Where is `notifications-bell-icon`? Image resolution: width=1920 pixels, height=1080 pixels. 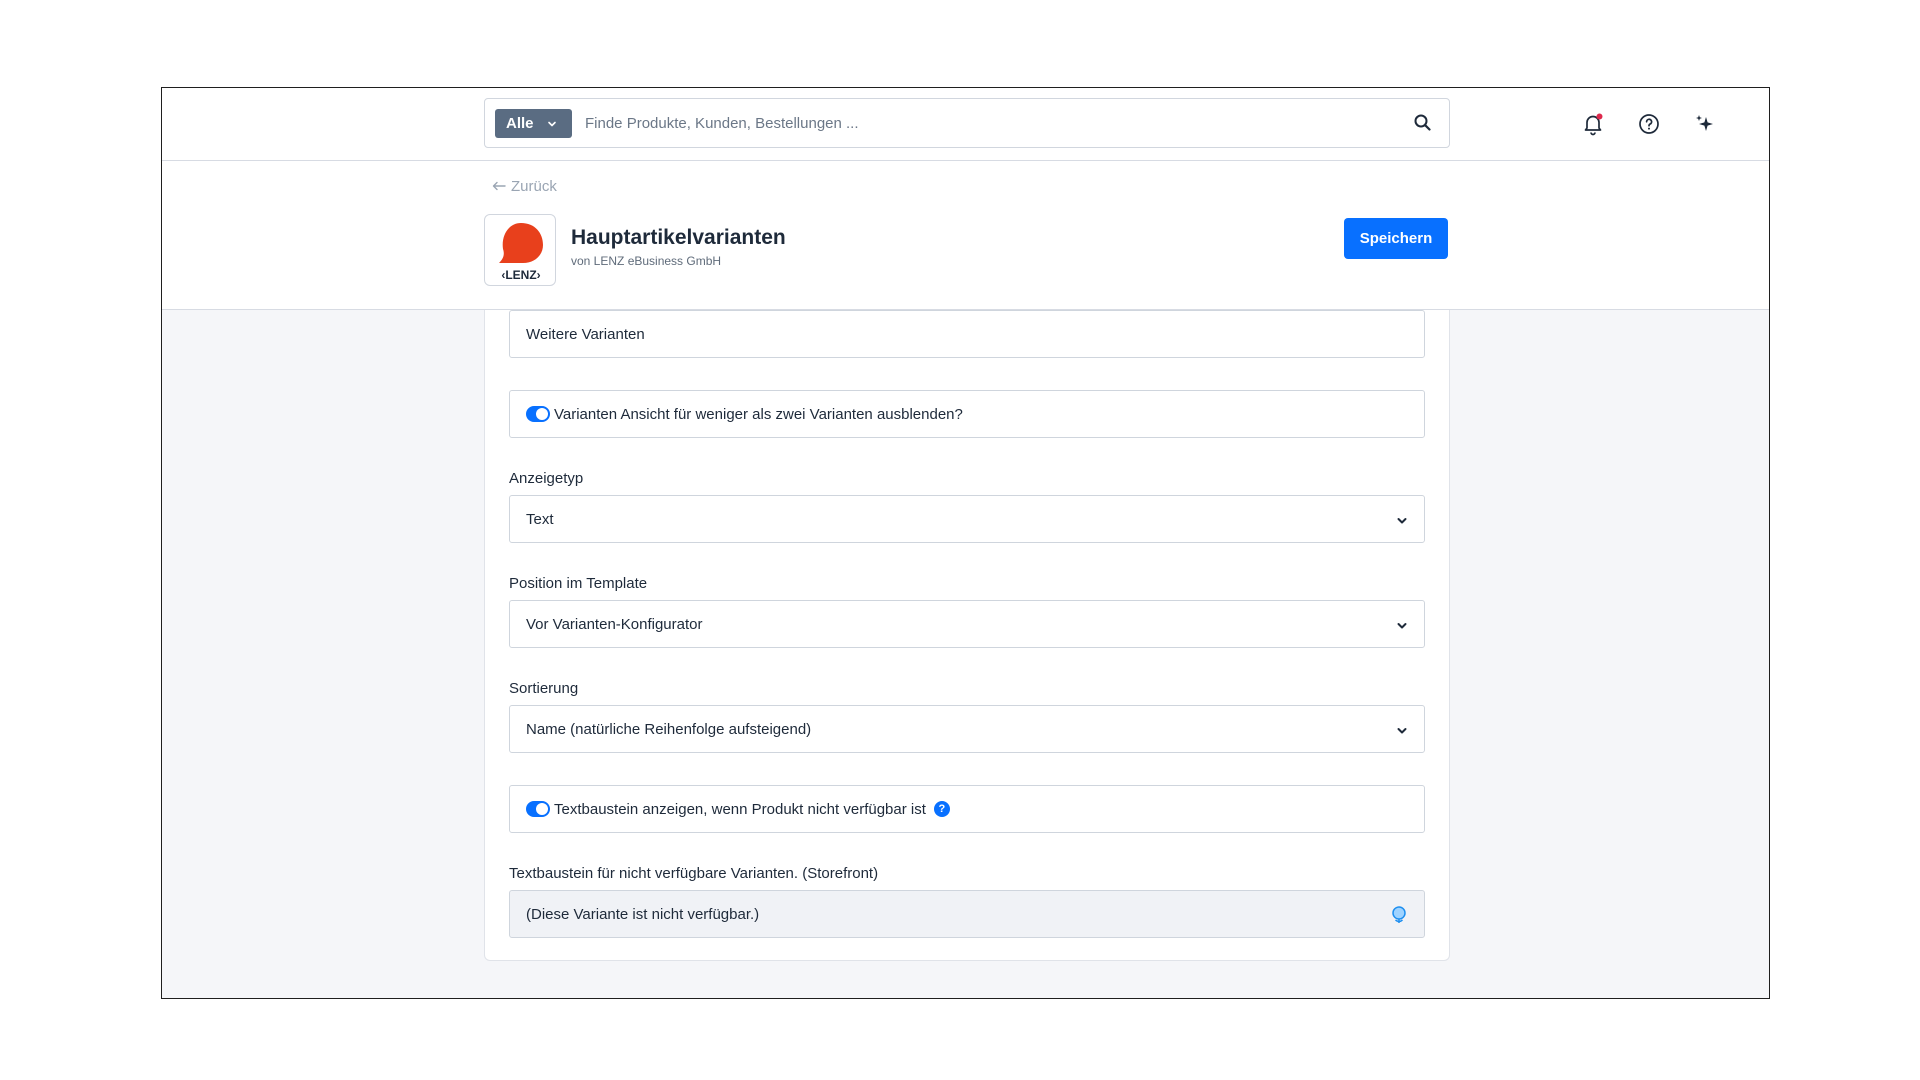 notifications-bell-icon is located at coordinates (1593, 124).